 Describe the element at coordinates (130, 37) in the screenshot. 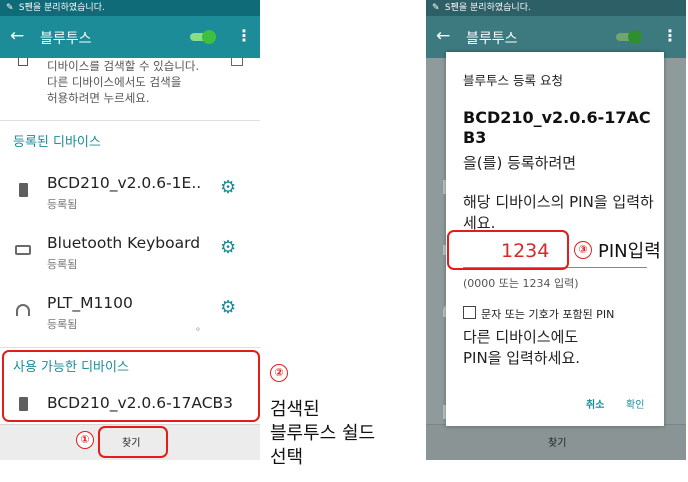

I see `app-bar: ← 블루투스 ⋮` at that location.